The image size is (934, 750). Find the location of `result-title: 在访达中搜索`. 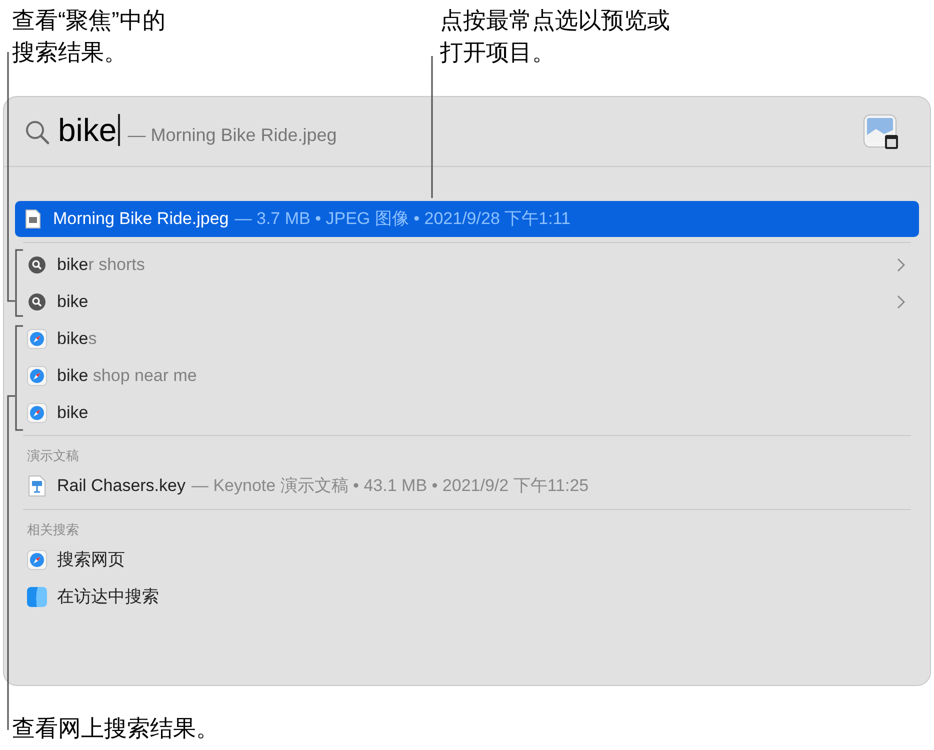

result-title: 在访达中搜索 is located at coordinates (108, 597).